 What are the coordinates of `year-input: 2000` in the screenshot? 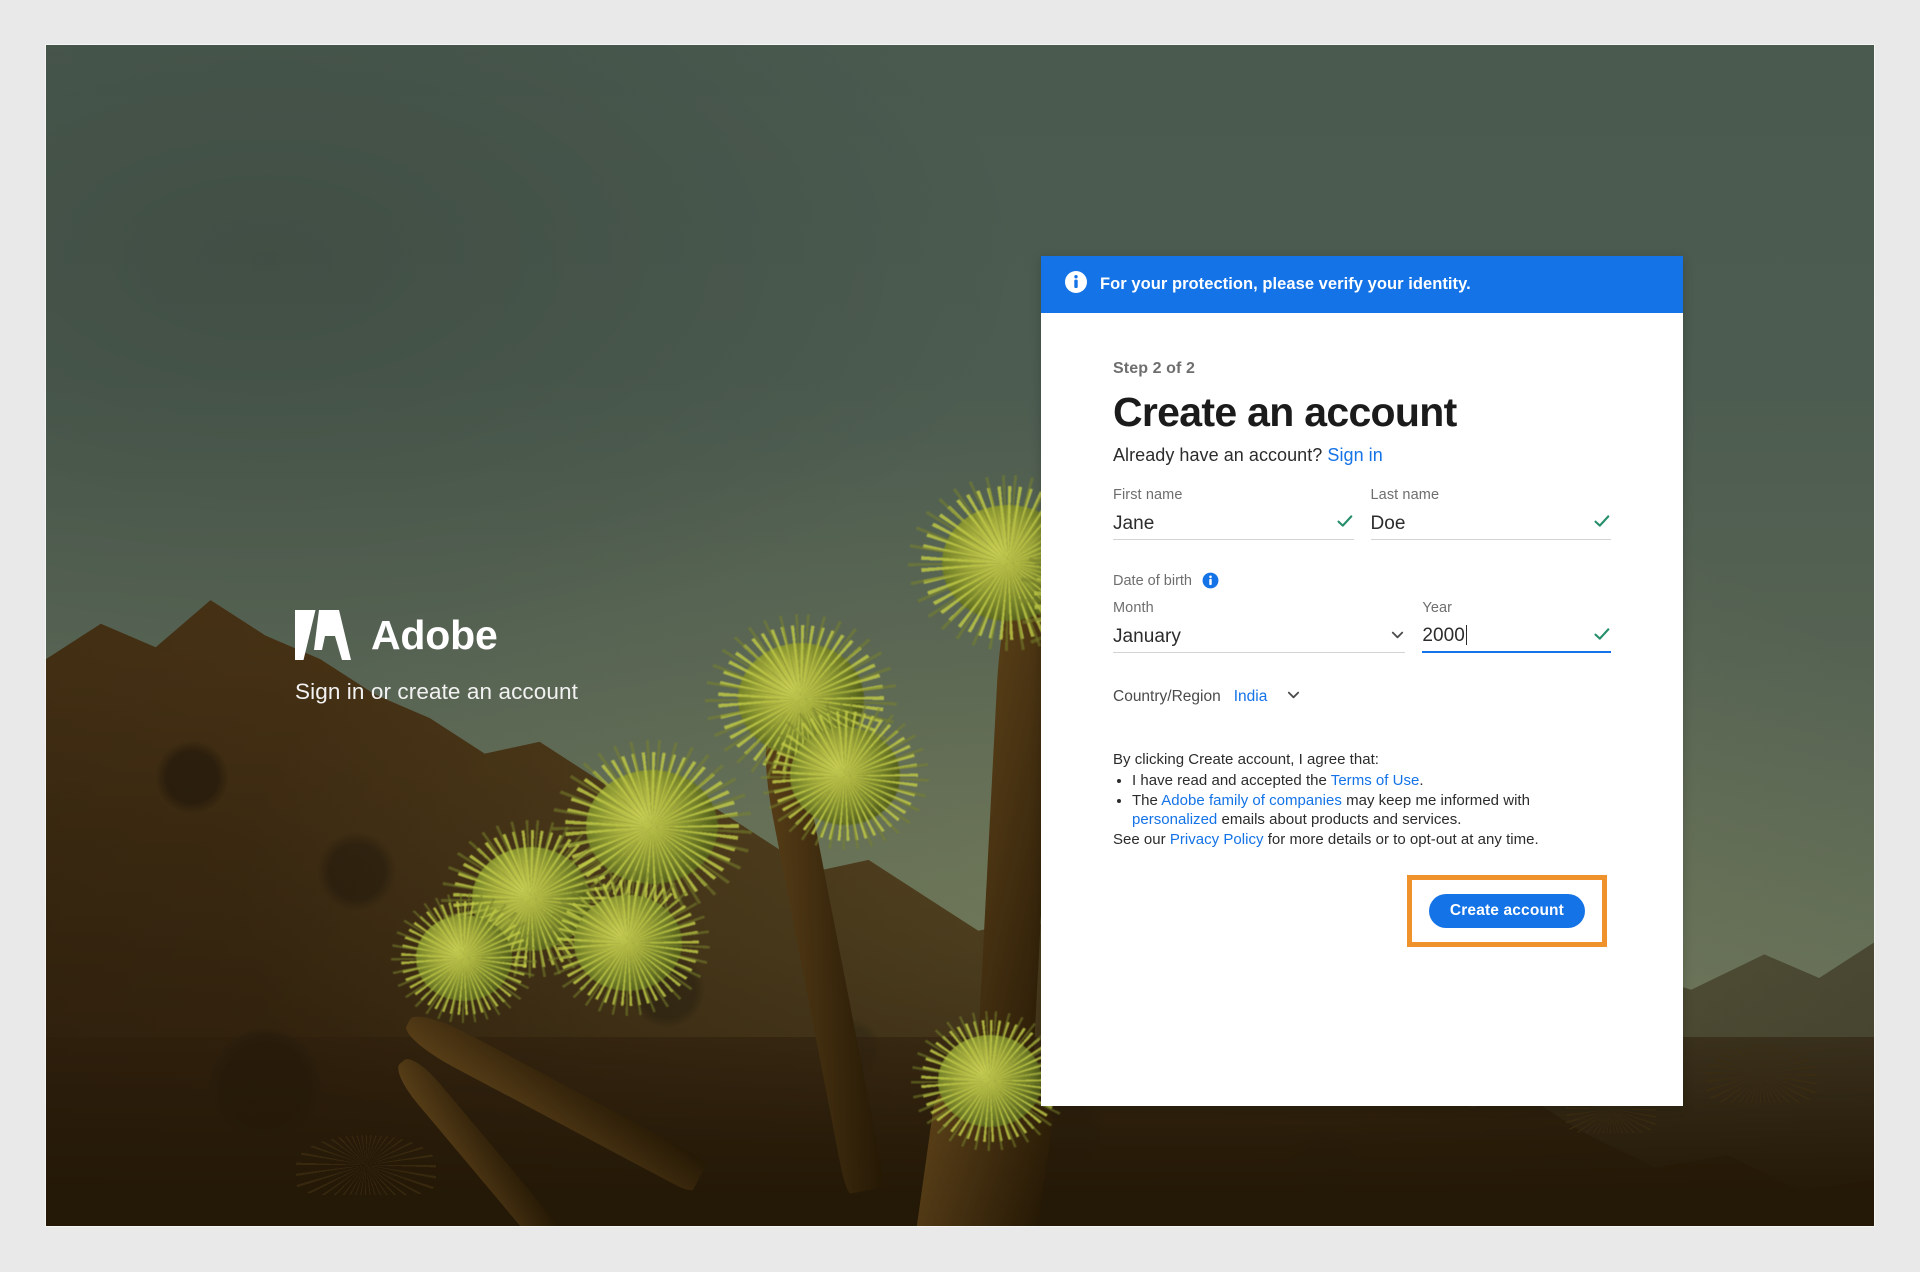 It's located at (1516, 637).